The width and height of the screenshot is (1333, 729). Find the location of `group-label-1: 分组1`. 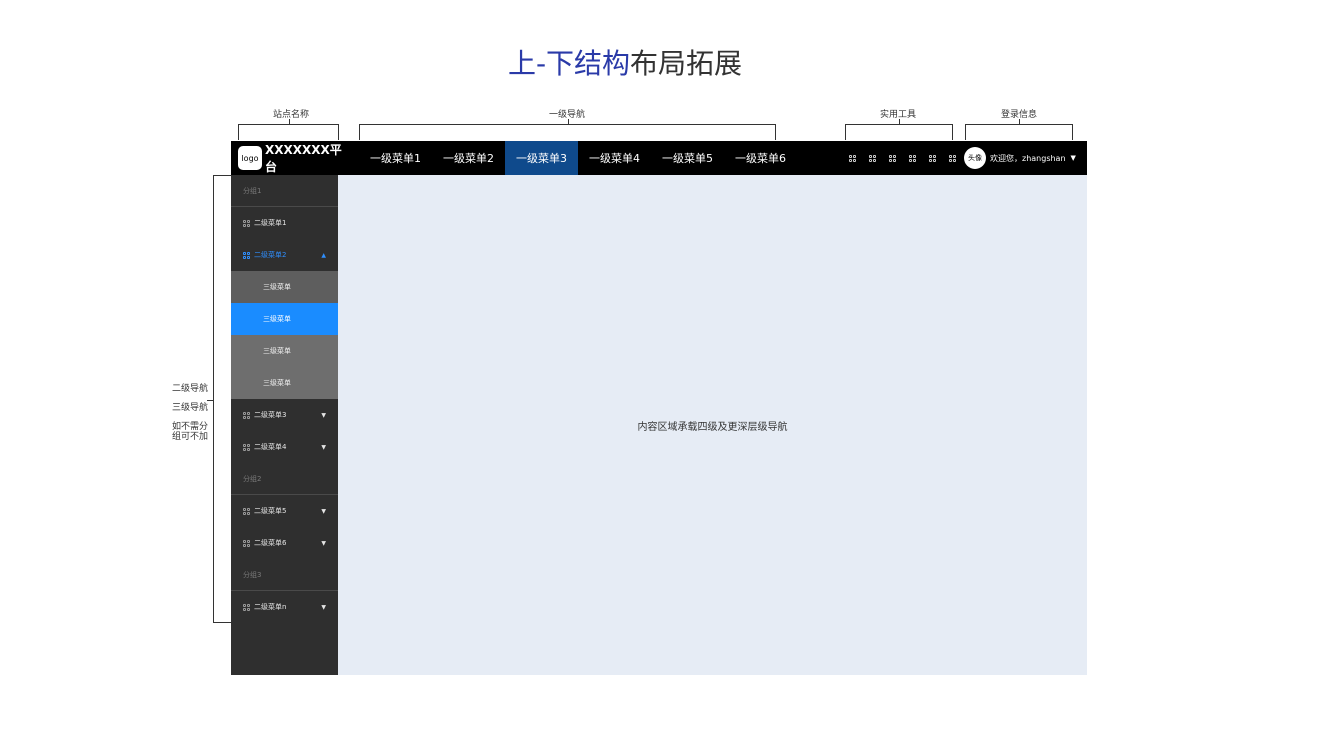

group-label-1: 分组1 is located at coordinates (284, 191).